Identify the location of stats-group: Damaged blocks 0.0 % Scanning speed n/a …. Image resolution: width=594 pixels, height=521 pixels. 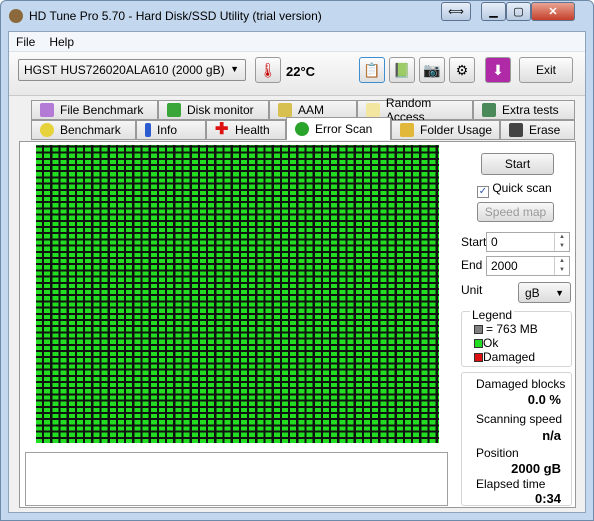
(516, 439).